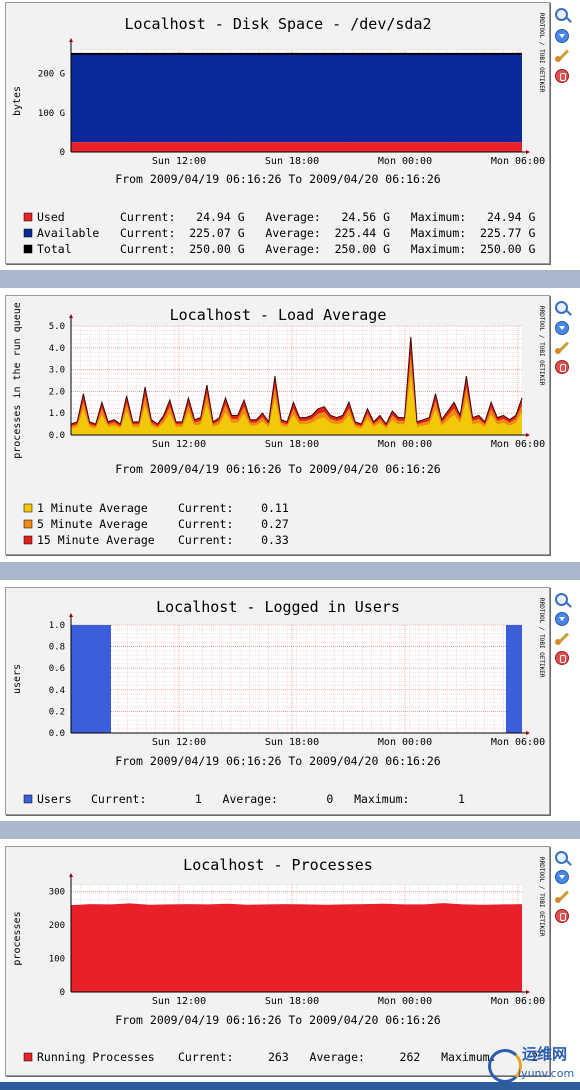 The image size is (580, 1090). I want to click on legend-label: 1 Minute Average, so click(92, 508).